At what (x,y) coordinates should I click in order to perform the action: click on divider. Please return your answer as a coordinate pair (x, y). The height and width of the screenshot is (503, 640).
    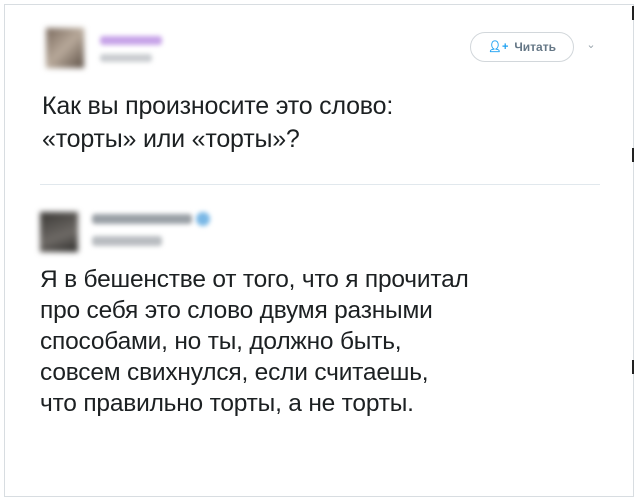
    Looking at the image, I should click on (320, 184).